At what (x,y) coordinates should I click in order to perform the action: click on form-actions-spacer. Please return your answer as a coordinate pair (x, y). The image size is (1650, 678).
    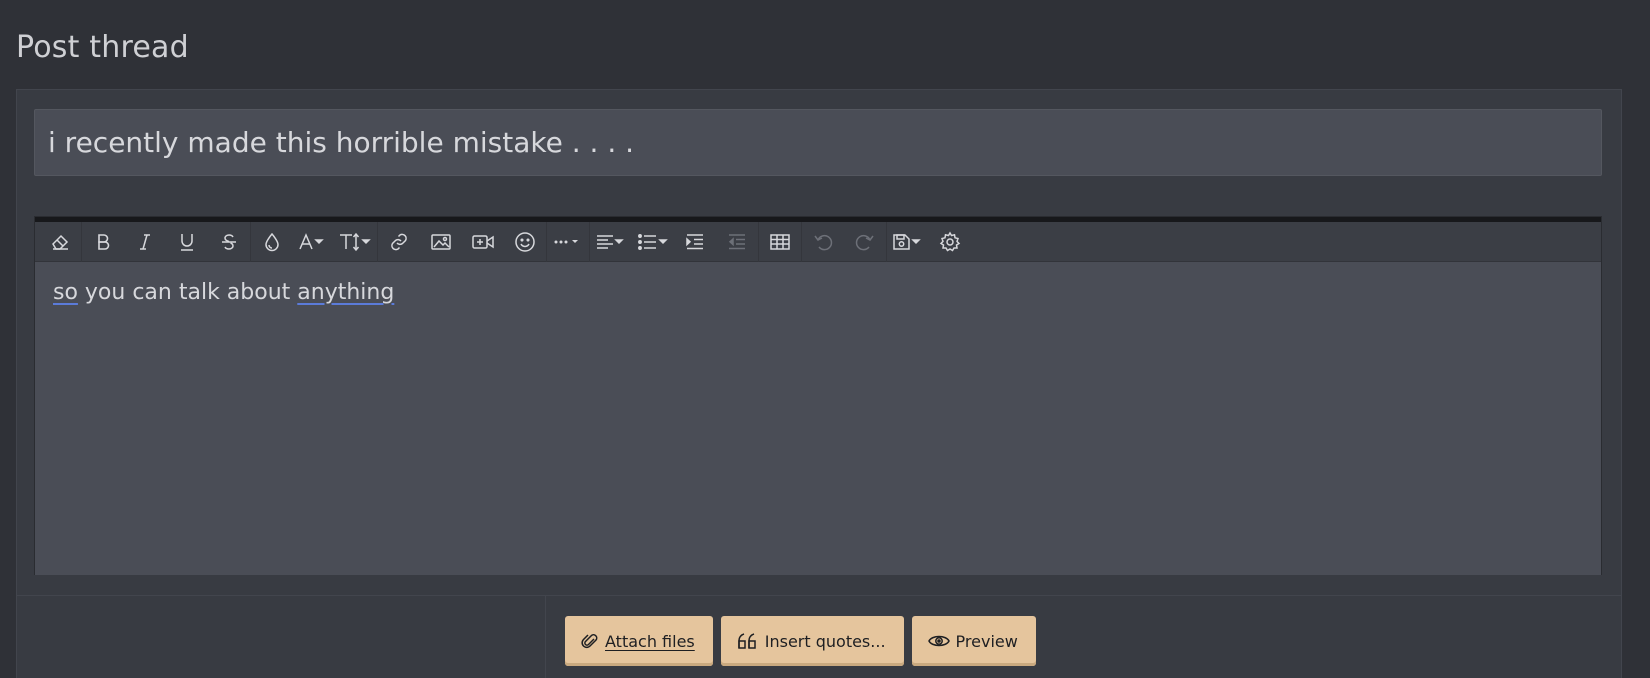
    Looking at the image, I should click on (281, 637).